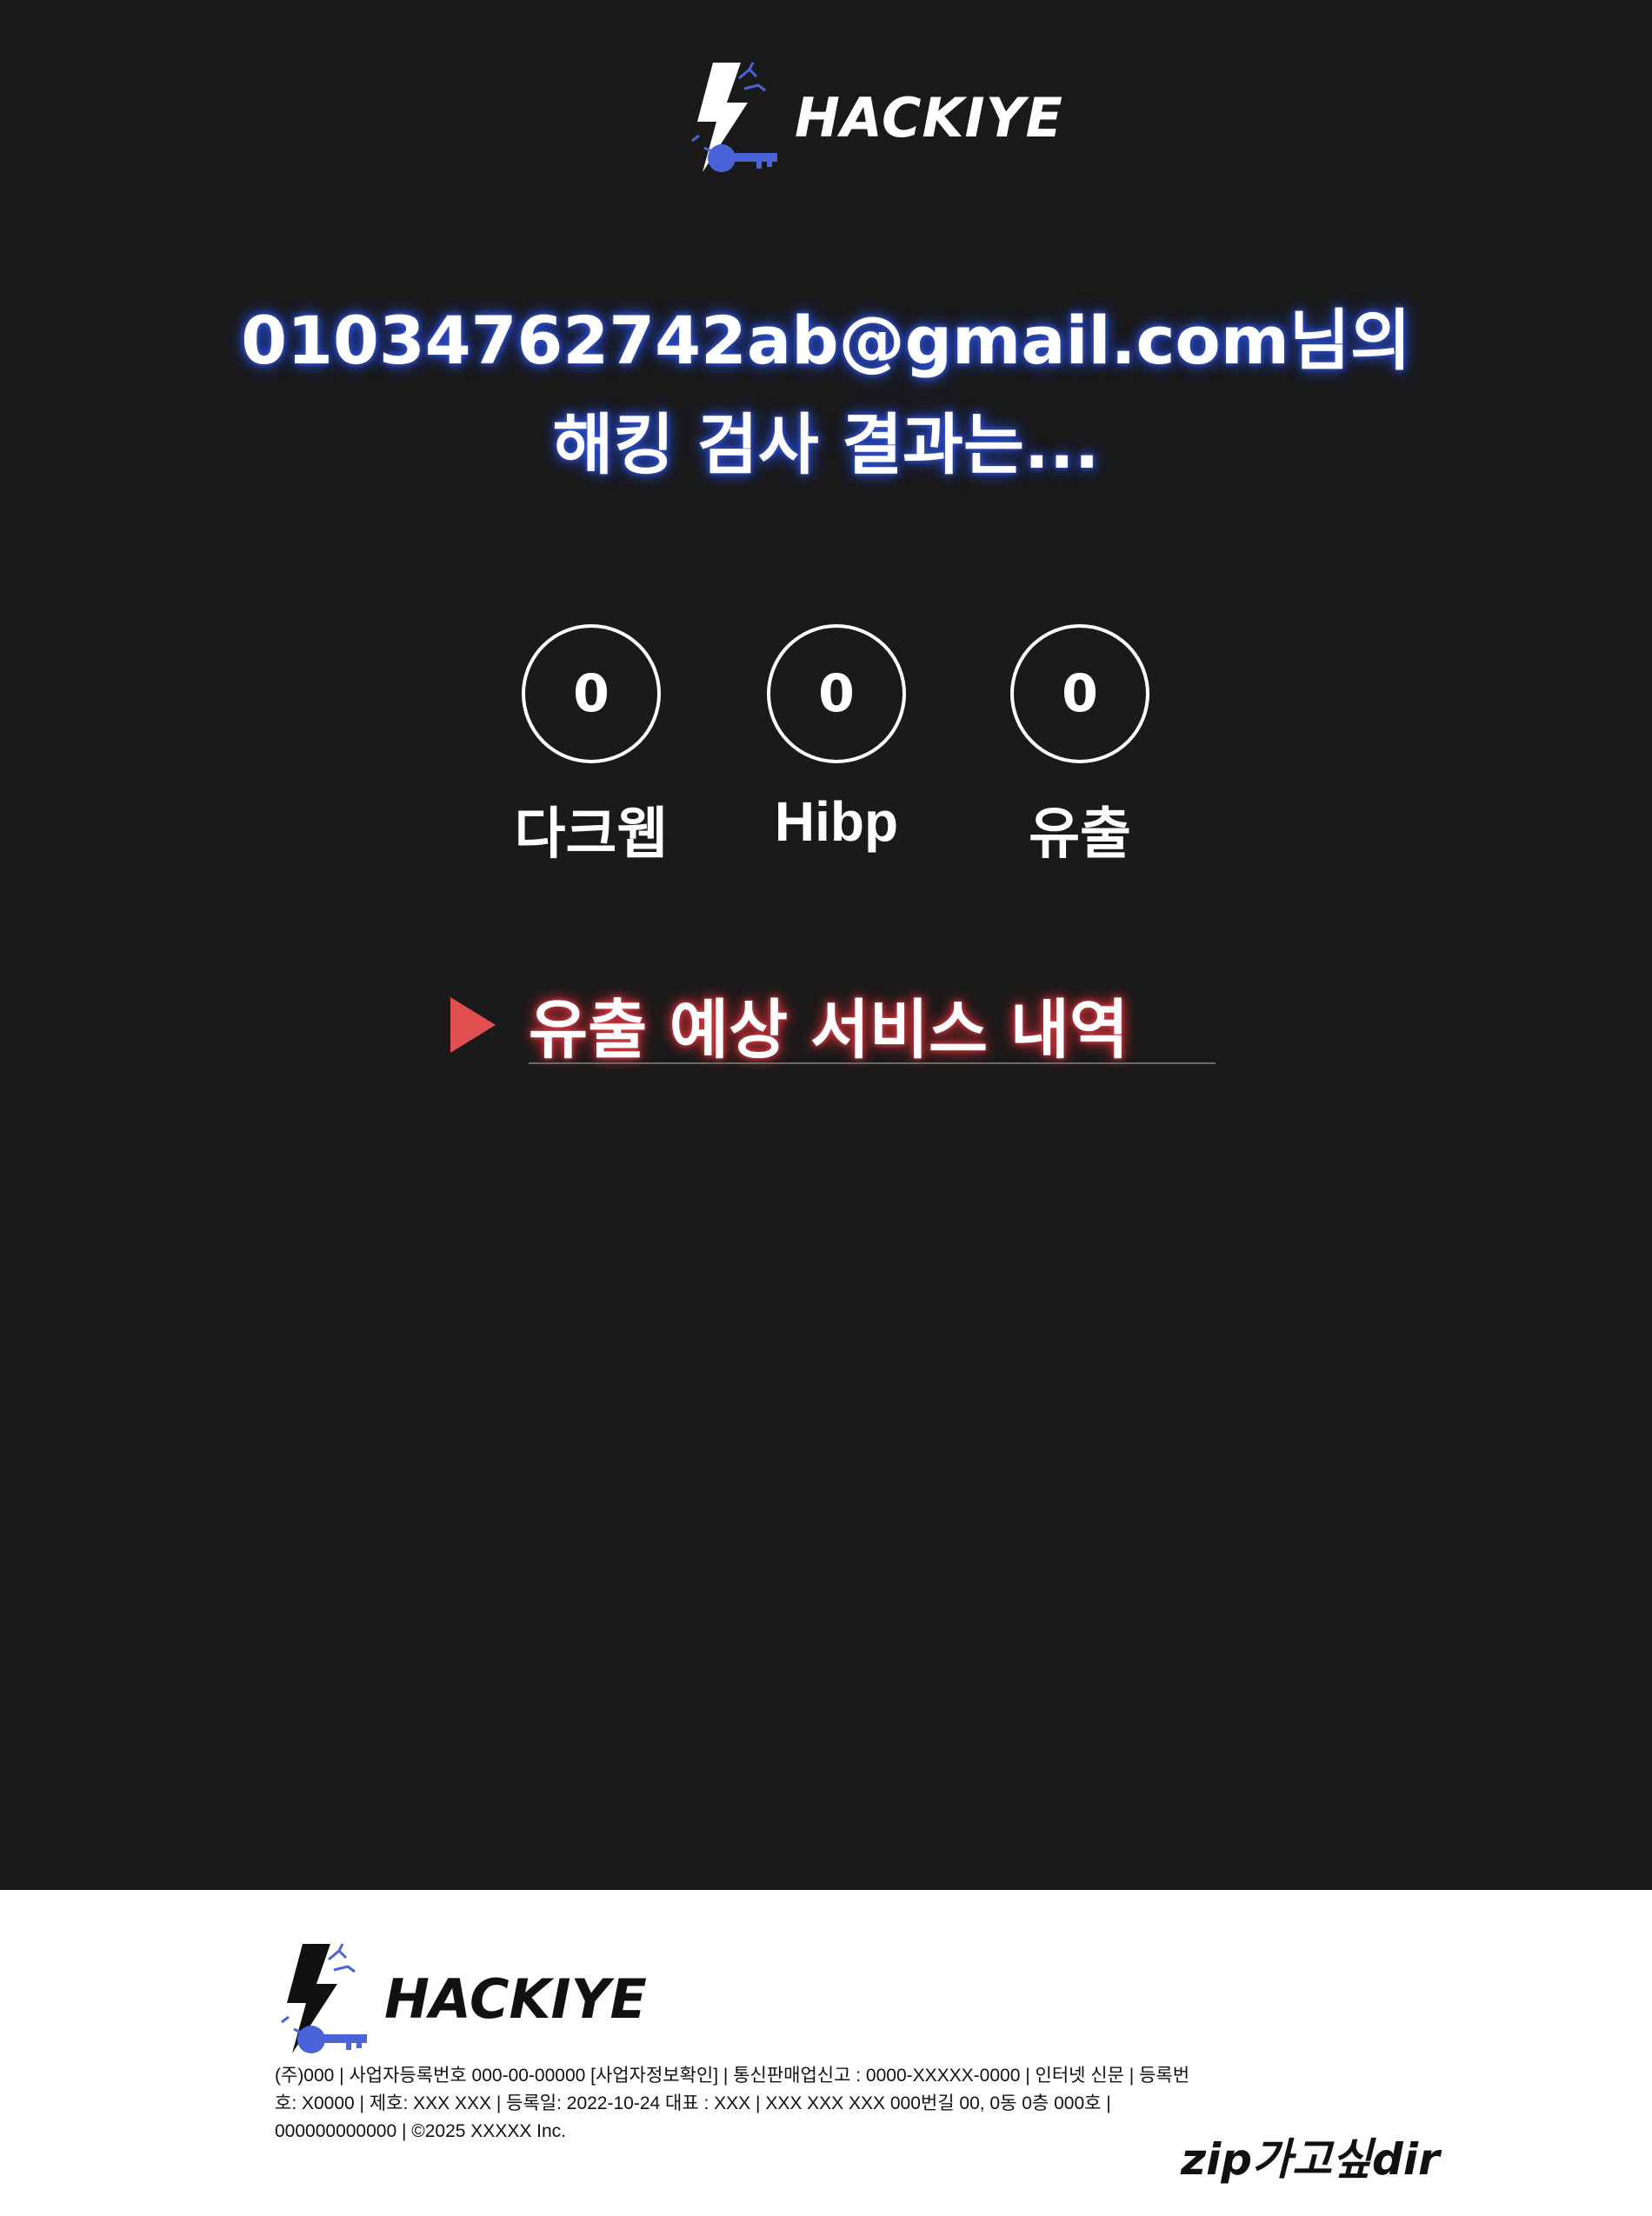  I want to click on footer-logo: HACKIYE, so click(461, 1998).